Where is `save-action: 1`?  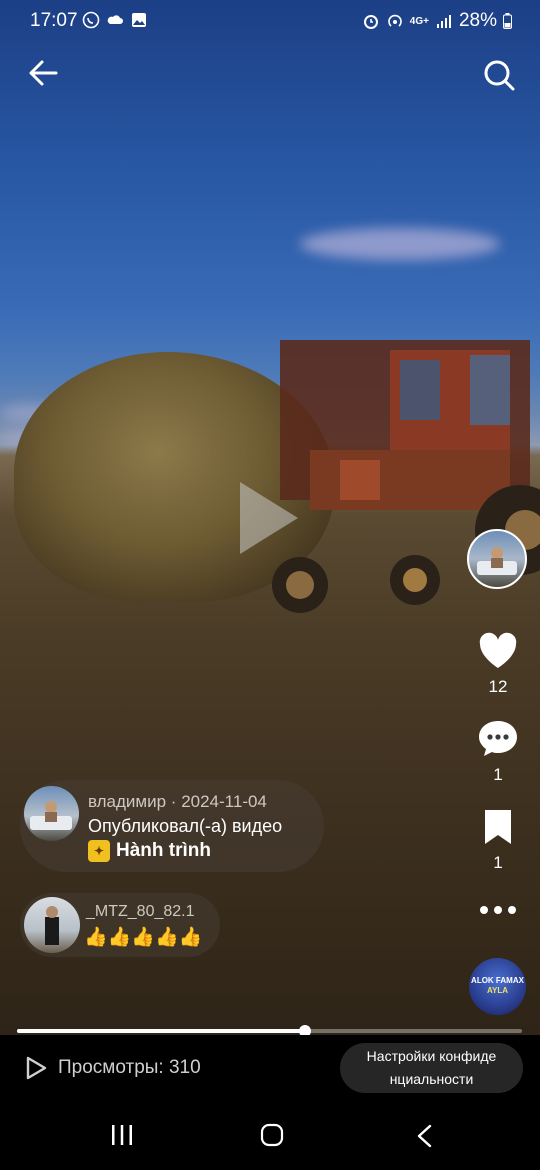
save-action: 1 is located at coordinates (498, 840).